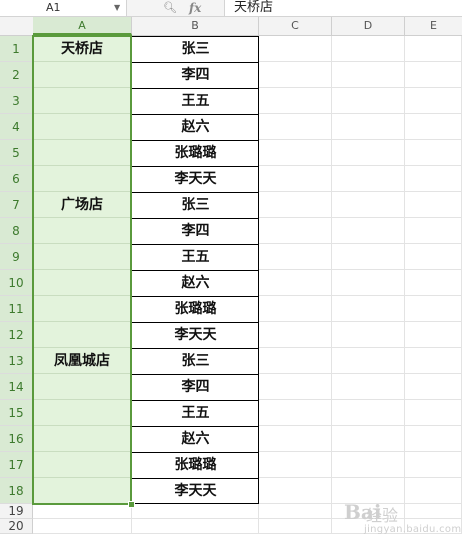  Describe the element at coordinates (295, 26) in the screenshot. I see `column-header-c: C` at that location.